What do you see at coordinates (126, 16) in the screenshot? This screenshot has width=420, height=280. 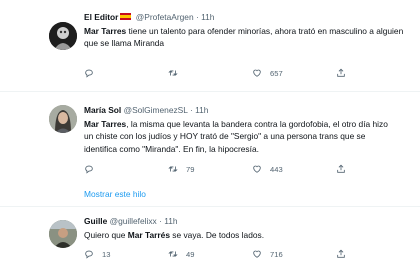 I see `spain-flag-icon` at bounding box center [126, 16].